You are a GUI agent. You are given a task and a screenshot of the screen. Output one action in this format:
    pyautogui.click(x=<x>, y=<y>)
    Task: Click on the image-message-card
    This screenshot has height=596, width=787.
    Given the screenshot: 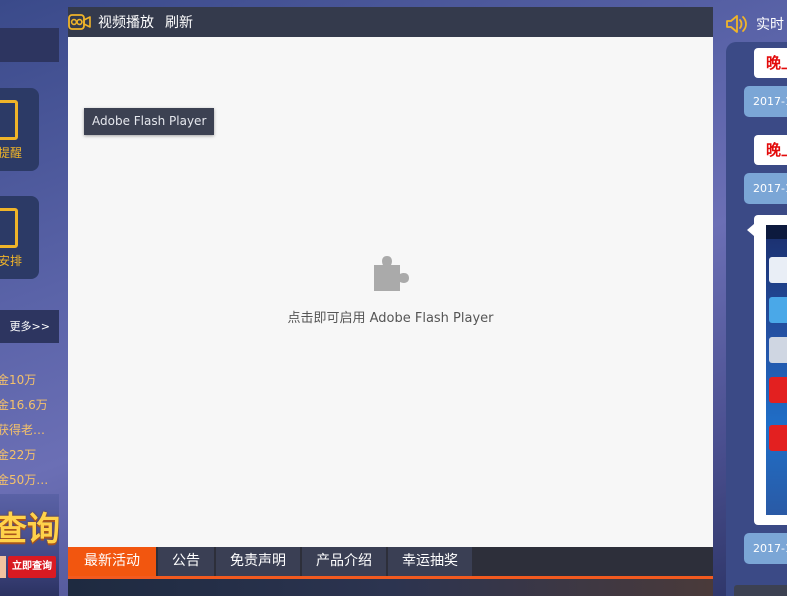 What is the action you would take?
    pyautogui.click(x=767, y=370)
    